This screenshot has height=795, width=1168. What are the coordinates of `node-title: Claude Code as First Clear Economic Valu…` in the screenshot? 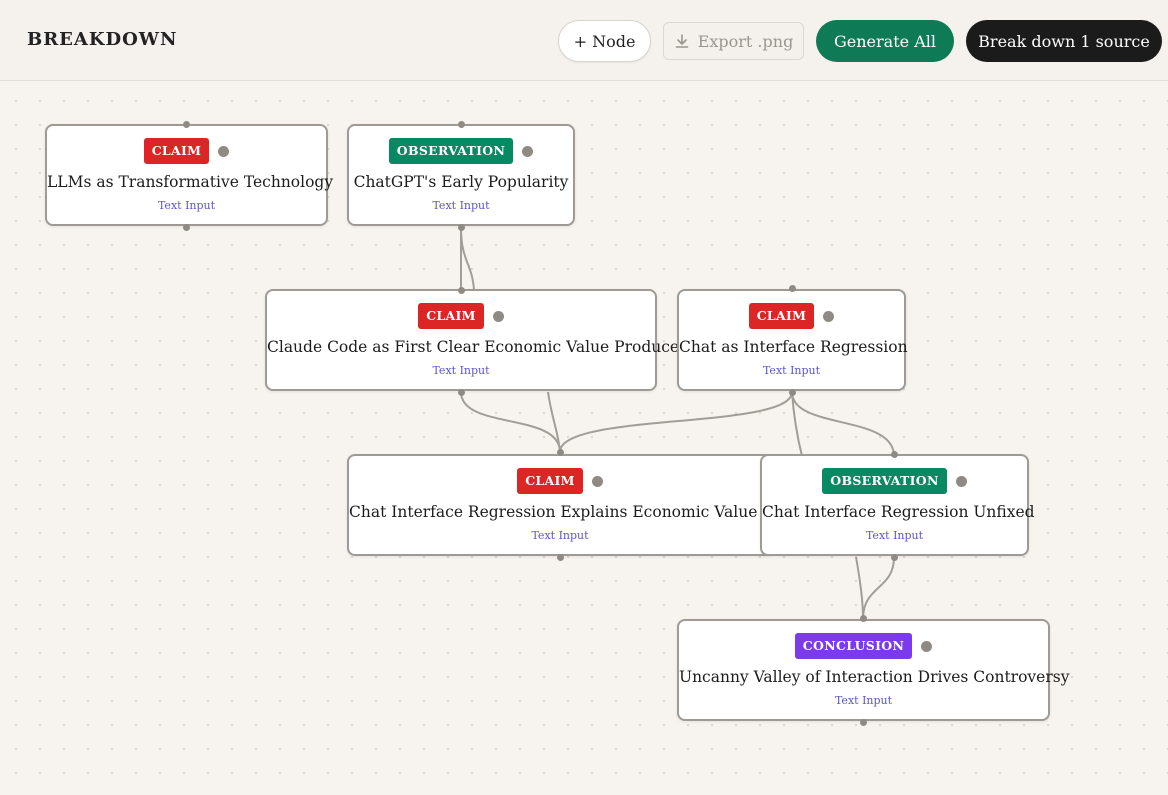 It's located at (477, 347).